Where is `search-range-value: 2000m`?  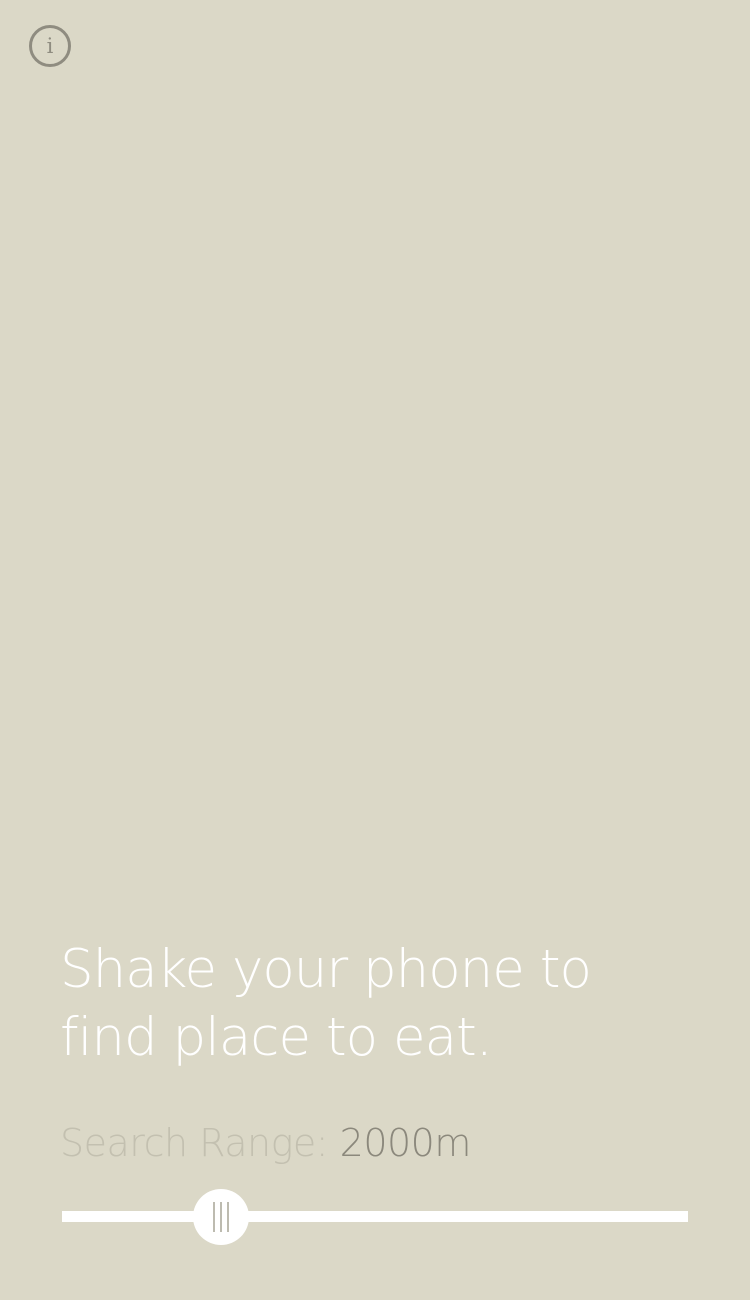
search-range-value: 2000m is located at coordinates (405, 1143).